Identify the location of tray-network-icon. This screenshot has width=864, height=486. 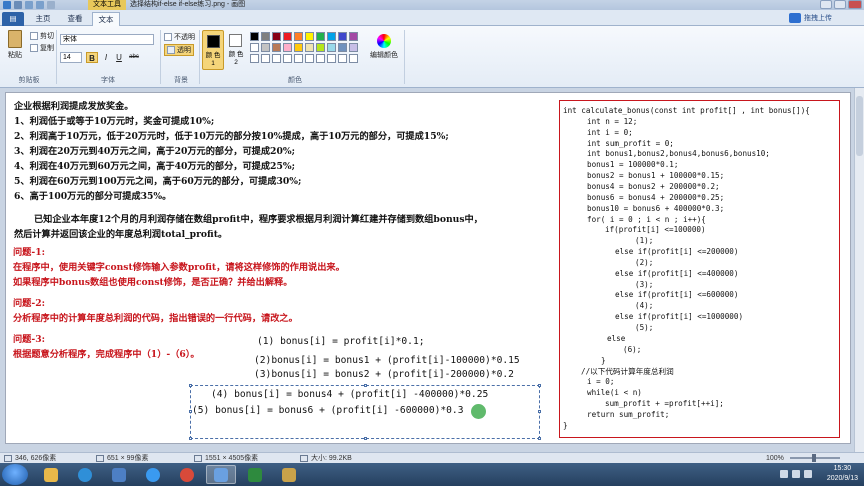
(796, 474).